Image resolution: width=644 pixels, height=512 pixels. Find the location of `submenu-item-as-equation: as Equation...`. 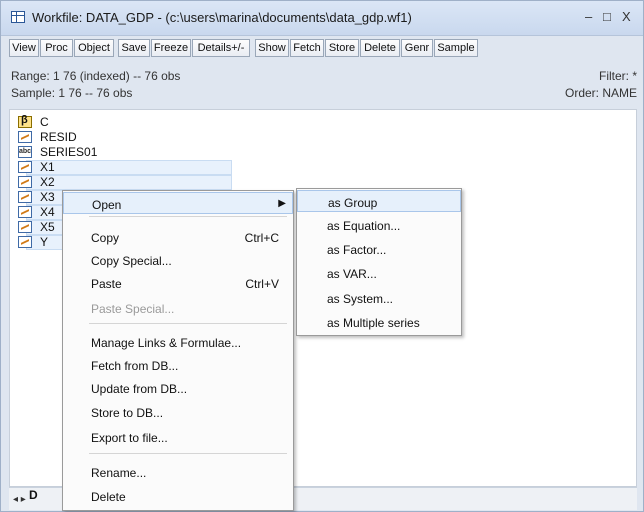

submenu-item-as-equation: as Equation... is located at coordinates (379, 225).